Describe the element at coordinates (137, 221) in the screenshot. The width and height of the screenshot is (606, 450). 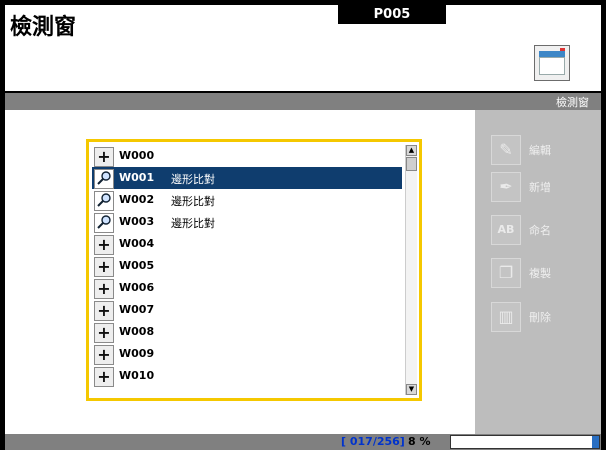
I see `list-item-id: W003` at that location.